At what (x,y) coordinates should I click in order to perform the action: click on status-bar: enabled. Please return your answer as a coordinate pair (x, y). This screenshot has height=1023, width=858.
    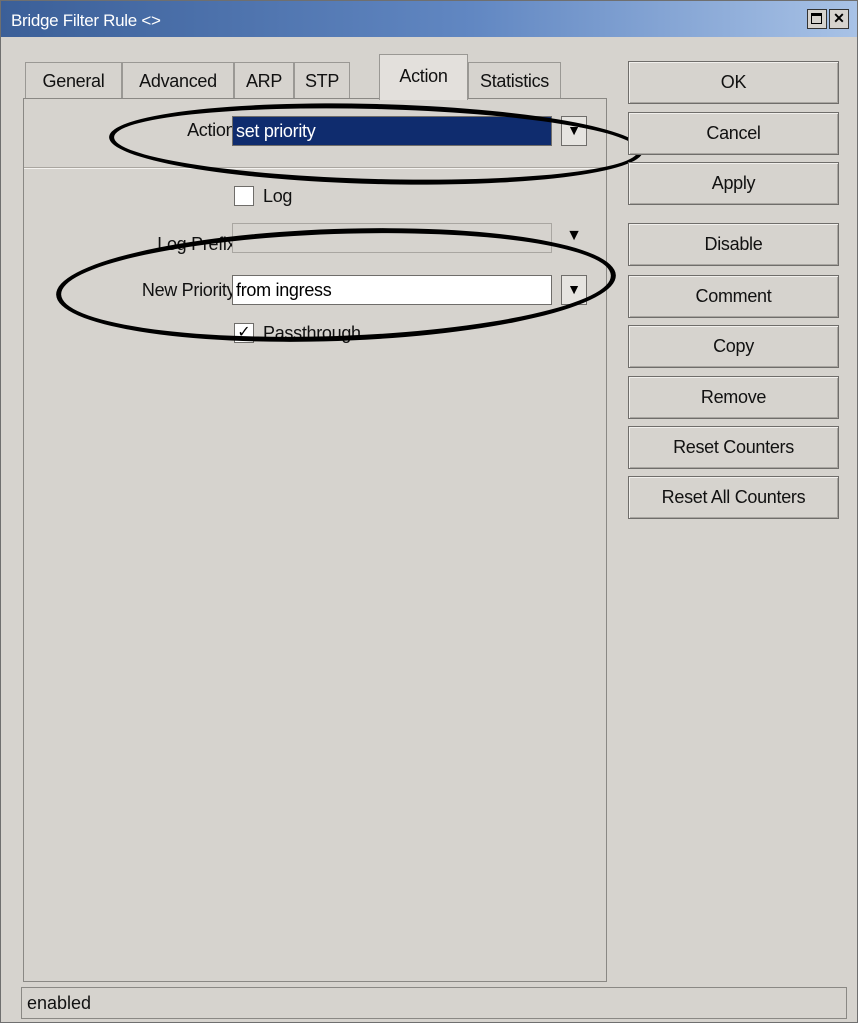
    Looking at the image, I should click on (434, 1003).